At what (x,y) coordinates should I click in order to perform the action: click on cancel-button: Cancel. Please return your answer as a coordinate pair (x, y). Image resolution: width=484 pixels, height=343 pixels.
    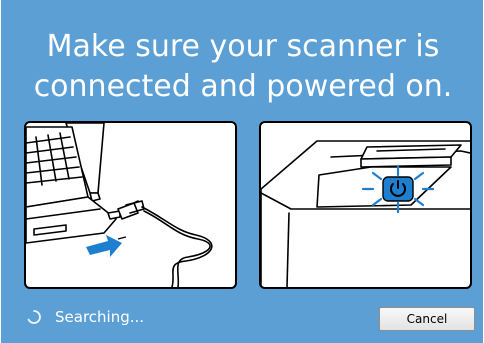
    Looking at the image, I should click on (427, 319).